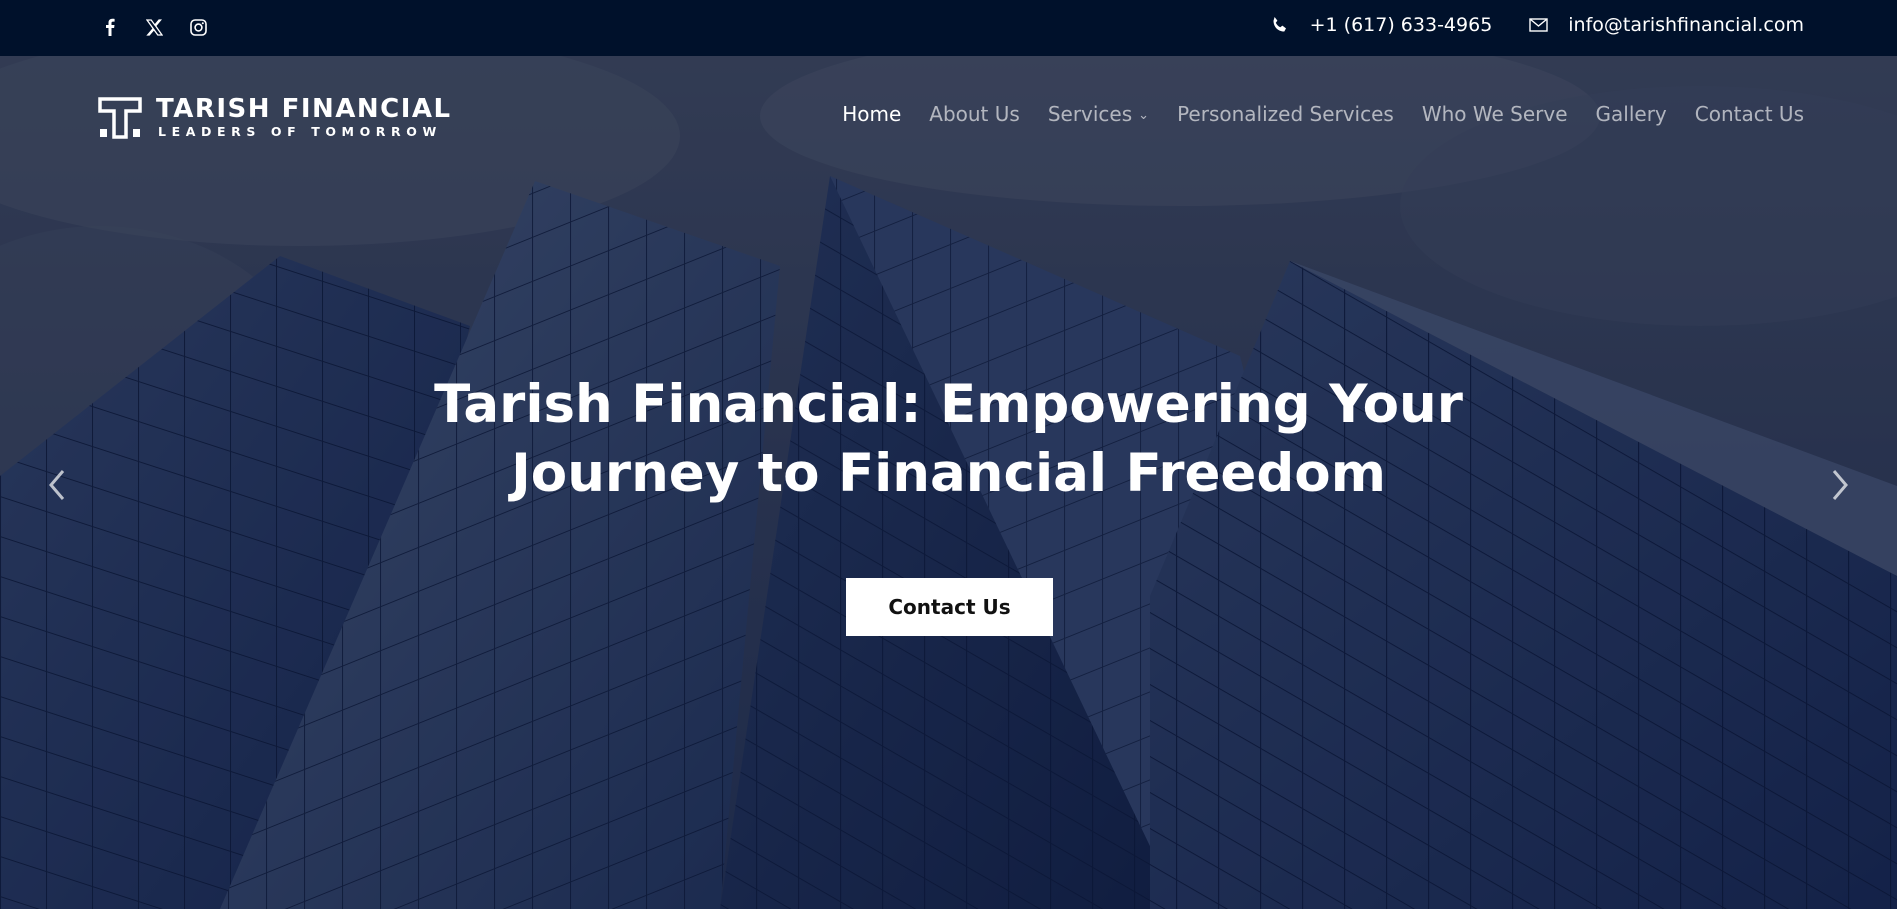 This screenshot has height=909, width=1897. I want to click on nav-item-label: Services, so click(1090, 114).